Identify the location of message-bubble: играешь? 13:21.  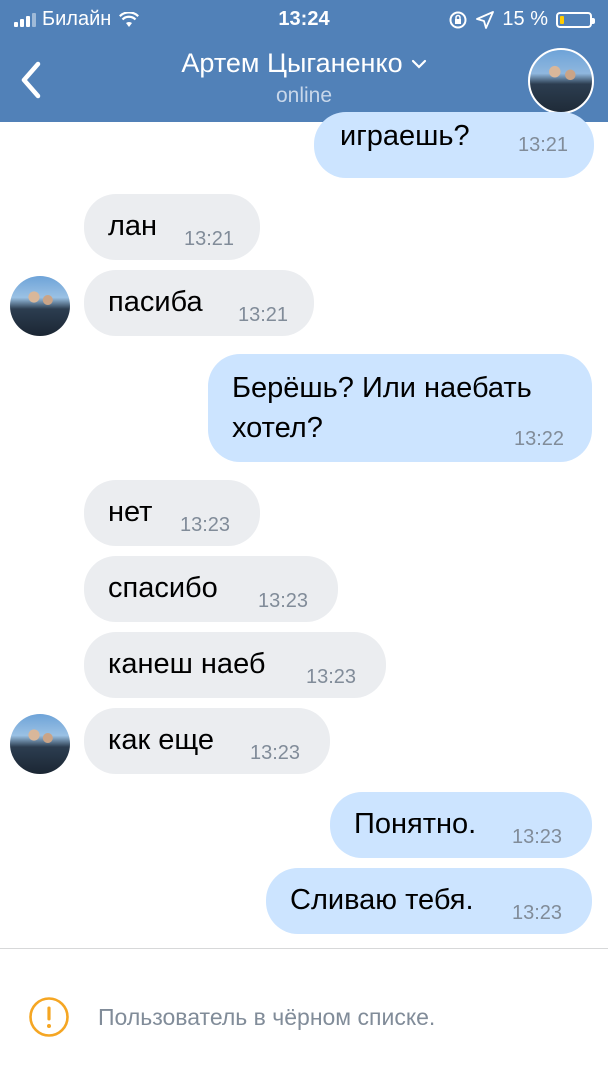
(454, 145).